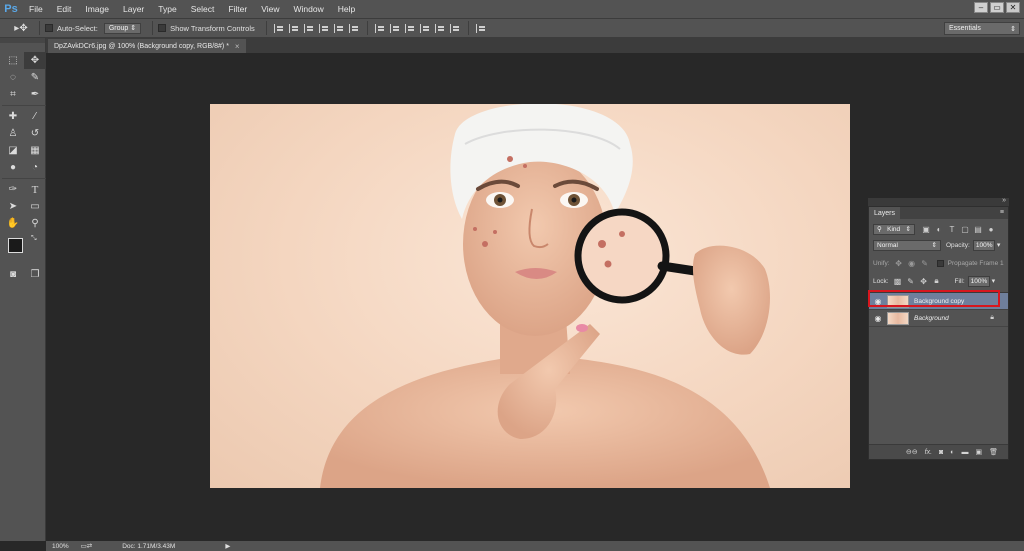  Describe the element at coordinates (49, 28) in the screenshot. I see `auto-select-checkbox` at that location.